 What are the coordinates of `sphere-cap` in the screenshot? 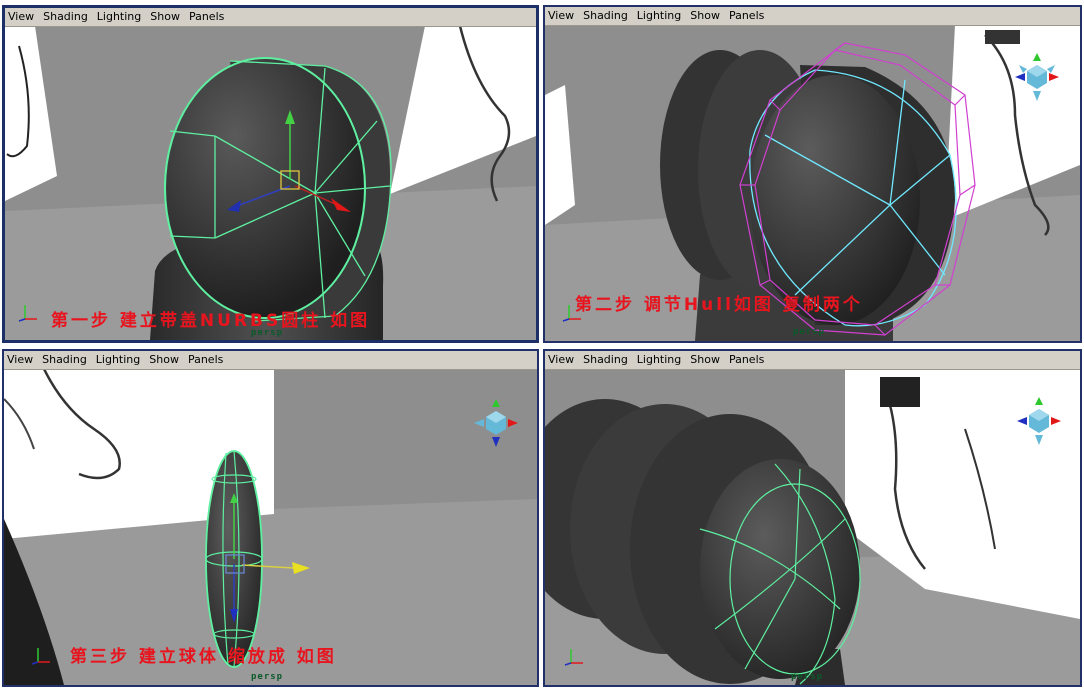 It's located at (780, 569).